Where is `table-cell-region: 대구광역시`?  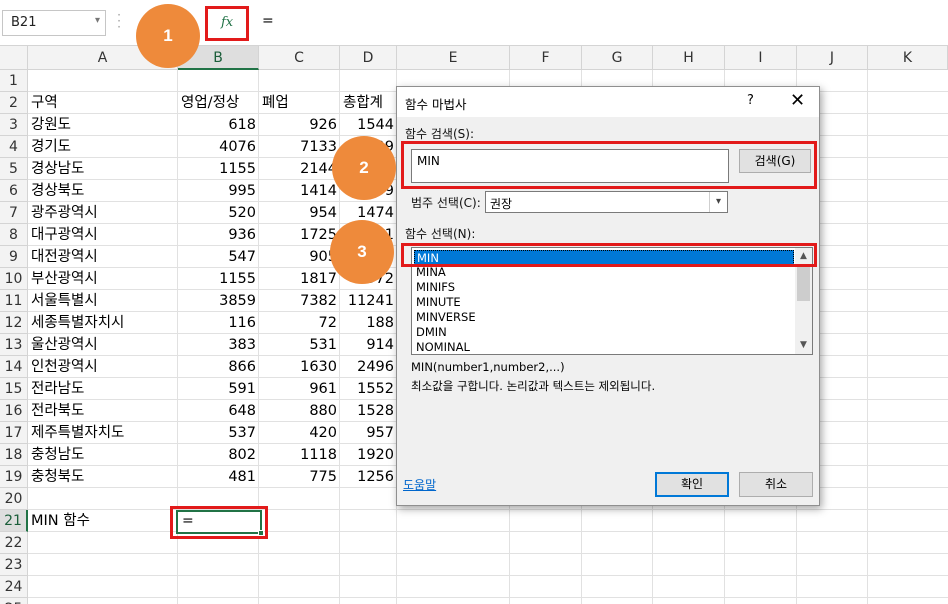 table-cell-region: 대구광역시 is located at coordinates (103, 235).